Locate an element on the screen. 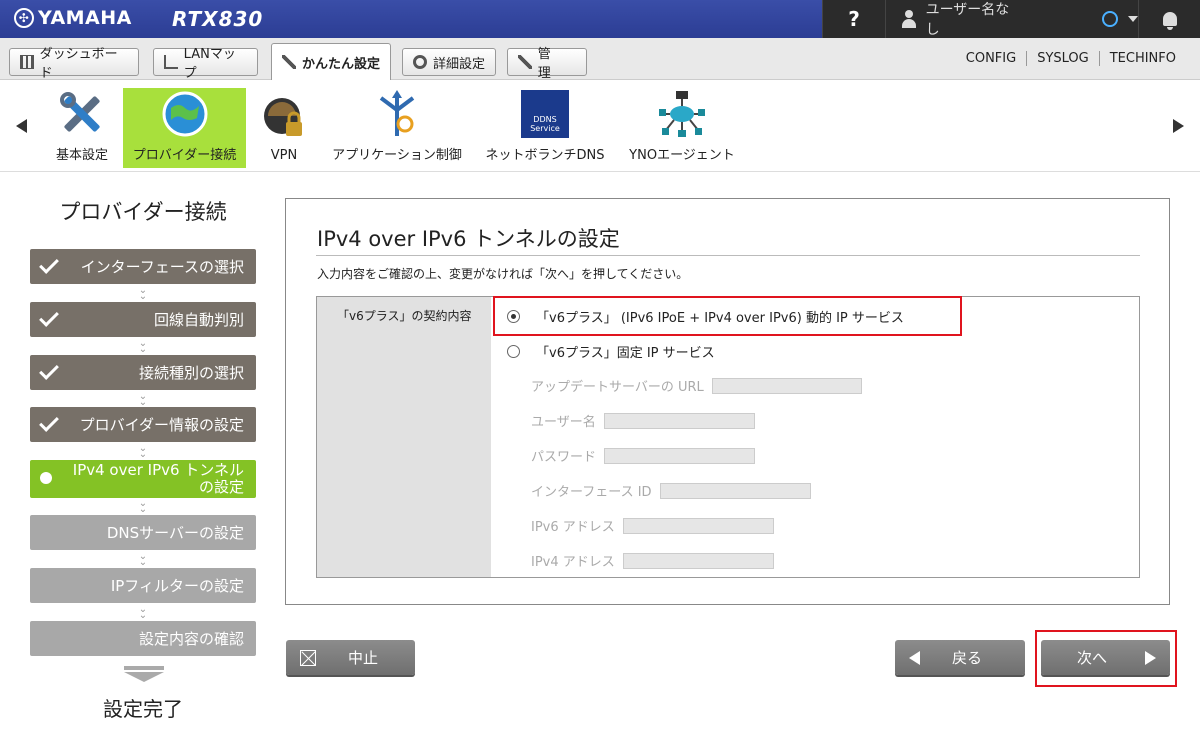 This screenshot has height=736, width=1200. field-password: パスワード is located at coordinates (643, 455).